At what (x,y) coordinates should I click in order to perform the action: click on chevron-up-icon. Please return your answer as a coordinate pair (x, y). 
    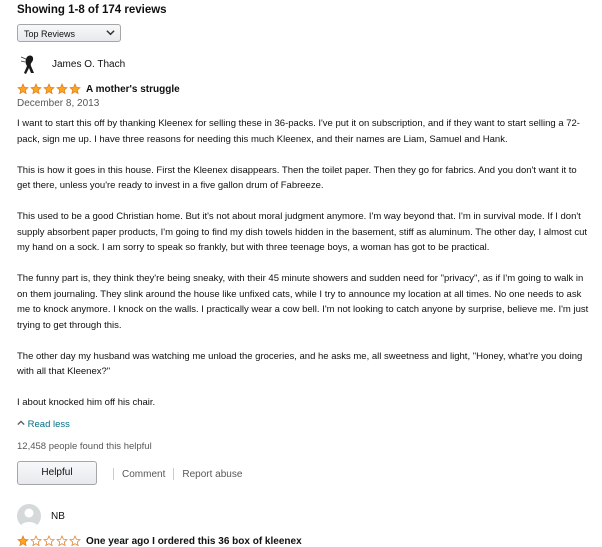
    Looking at the image, I should click on (22, 424).